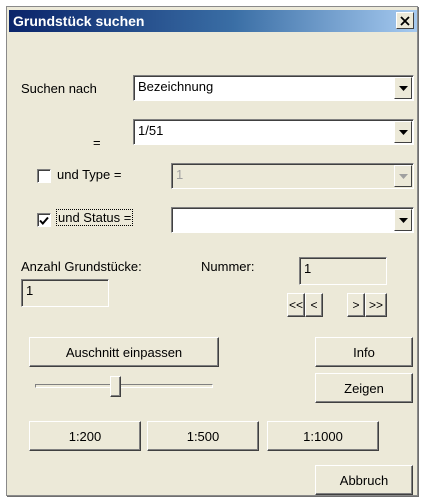 Image resolution: width=425 pixels, height=499 pixels. I want to click on scale-1-1000-button: 1:1000, so click(323, 436).